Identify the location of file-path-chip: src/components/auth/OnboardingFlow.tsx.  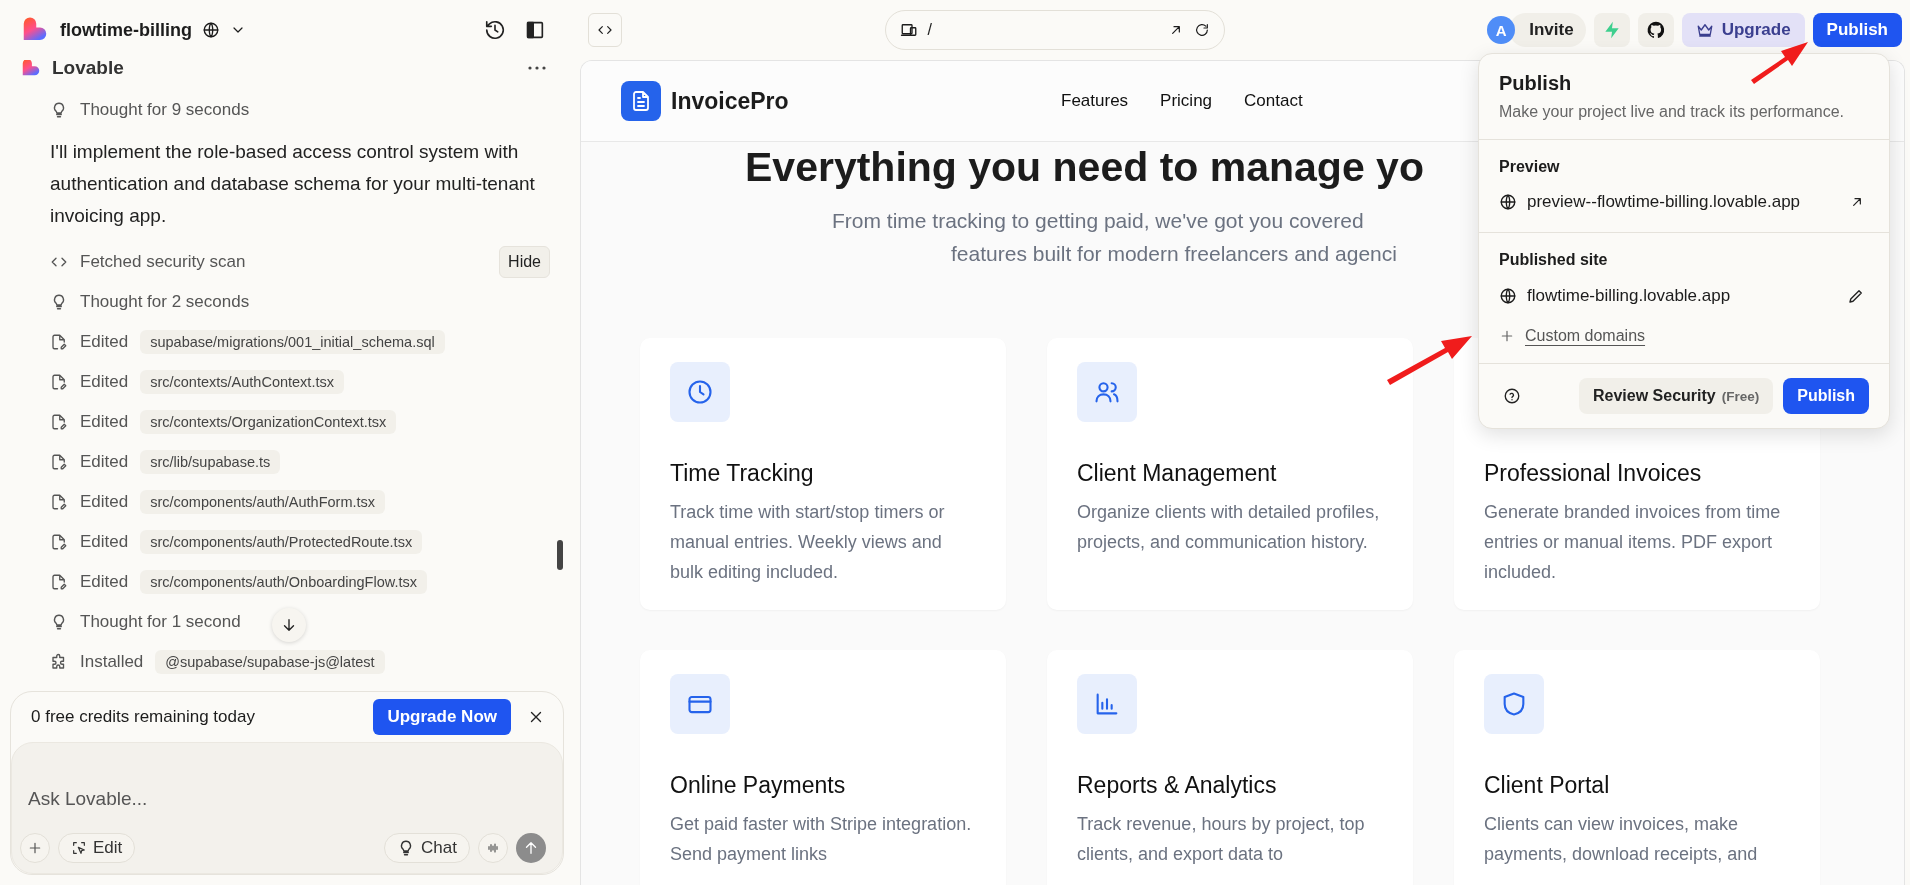
(283, 582).